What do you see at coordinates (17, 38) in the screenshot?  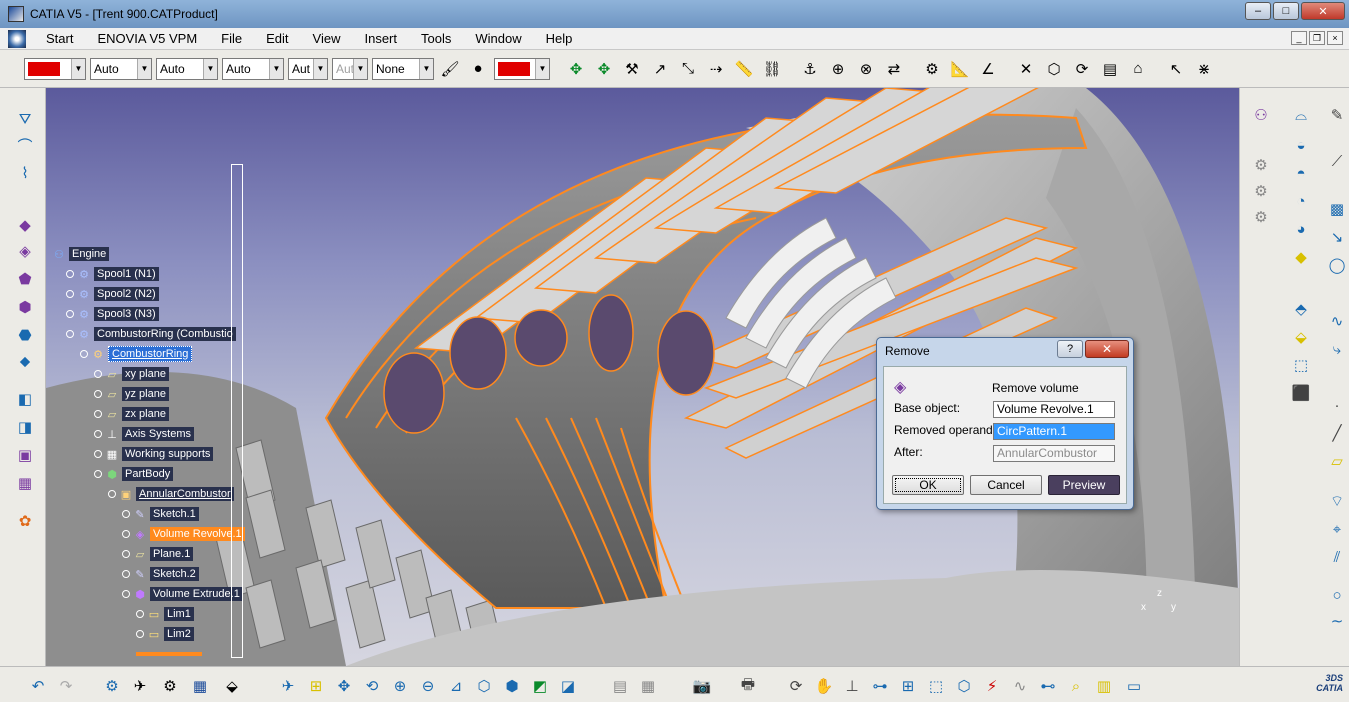 I see `document-icon` at bounding box center [17, 38].